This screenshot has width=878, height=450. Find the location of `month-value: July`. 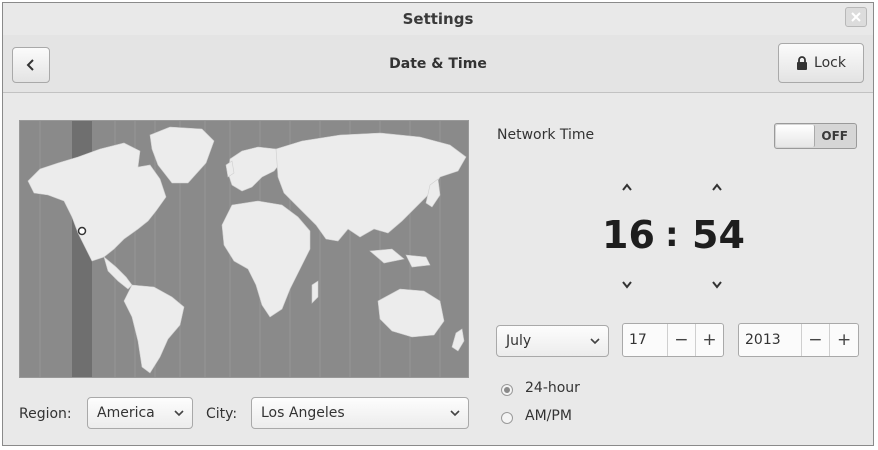

month-value: July is located at coordinates (519, 341).